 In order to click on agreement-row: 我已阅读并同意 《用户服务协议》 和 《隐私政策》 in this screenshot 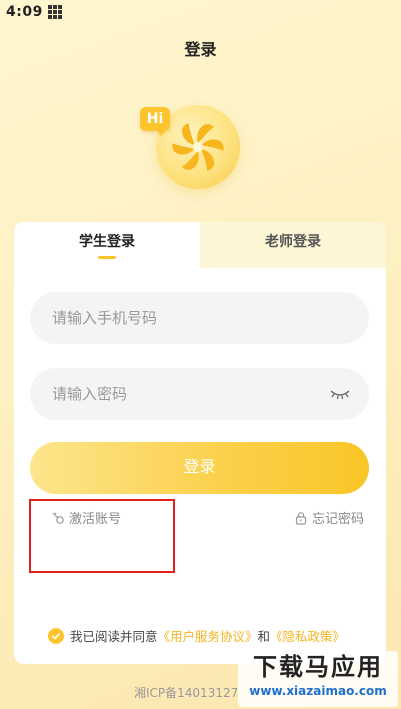, I will do `click(196, 635)`.